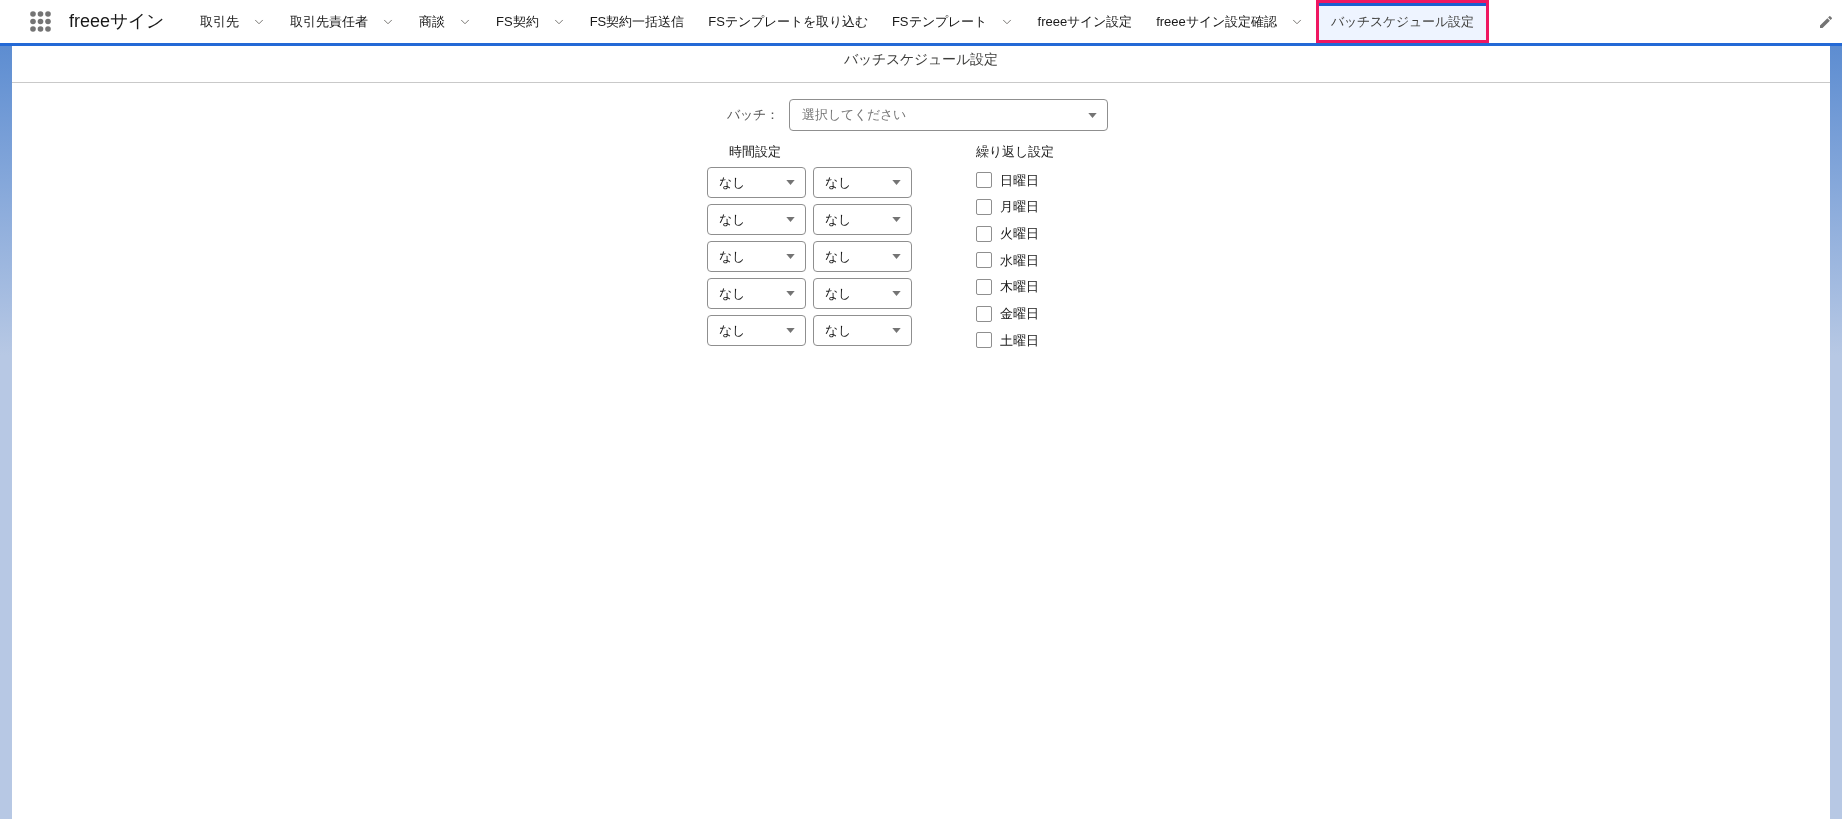 This screenshot has height=819, width=1842. I want to click on day-label: 金曜日, so click(1019, 314).